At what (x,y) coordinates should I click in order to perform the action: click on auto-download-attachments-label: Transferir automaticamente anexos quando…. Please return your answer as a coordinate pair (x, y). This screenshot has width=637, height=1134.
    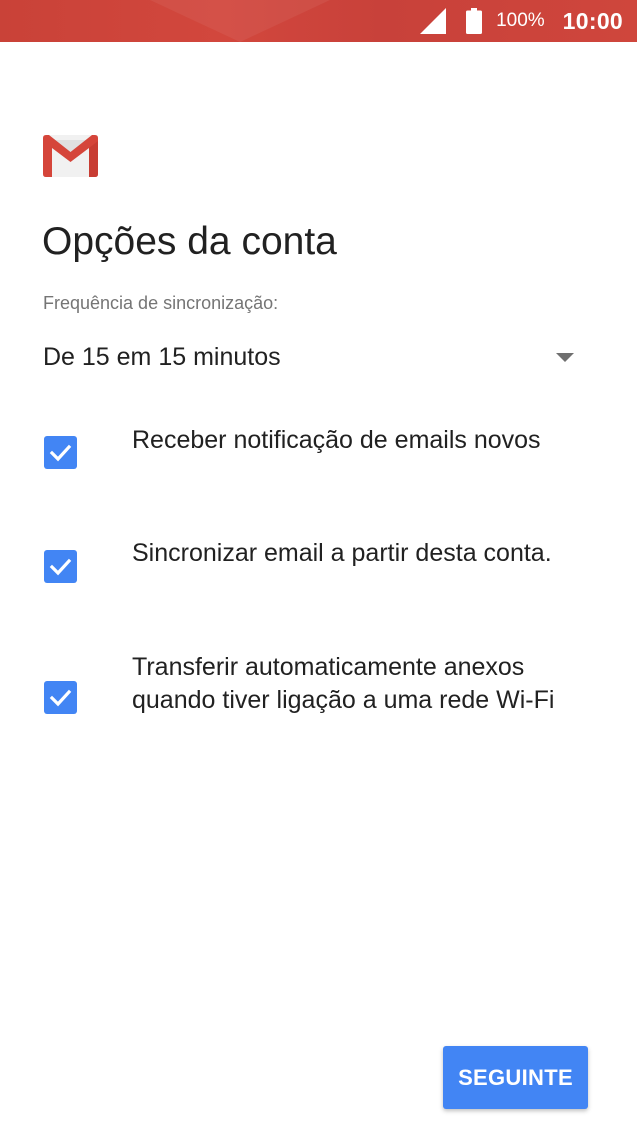
    Looking at the image, I should click on (343, 683).